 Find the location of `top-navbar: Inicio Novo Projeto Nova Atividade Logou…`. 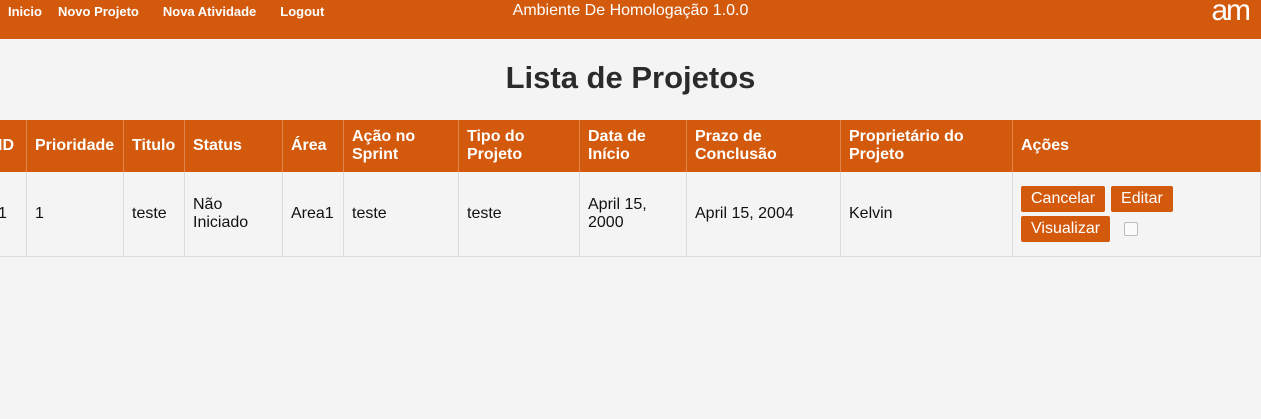

top-navbar: Inicio Novo Projeto Nova Atividade Logou… is located at coordinates (630, 19).